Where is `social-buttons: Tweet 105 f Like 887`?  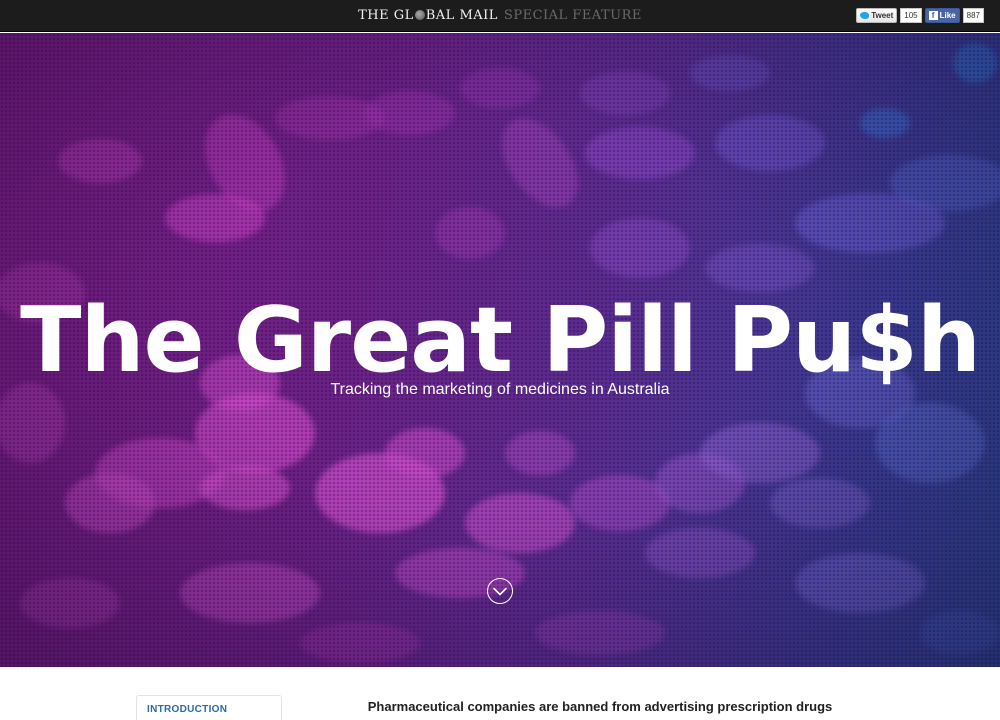
social-buttons: Tweet 105 f Like 887 is located at coordinates (920, 15).